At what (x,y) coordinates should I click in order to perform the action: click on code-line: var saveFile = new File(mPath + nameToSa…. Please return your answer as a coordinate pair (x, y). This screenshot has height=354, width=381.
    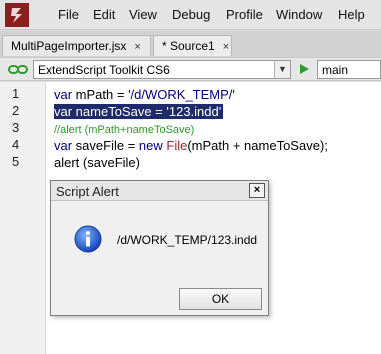
    Looking at the image, I should click on (191, 145).